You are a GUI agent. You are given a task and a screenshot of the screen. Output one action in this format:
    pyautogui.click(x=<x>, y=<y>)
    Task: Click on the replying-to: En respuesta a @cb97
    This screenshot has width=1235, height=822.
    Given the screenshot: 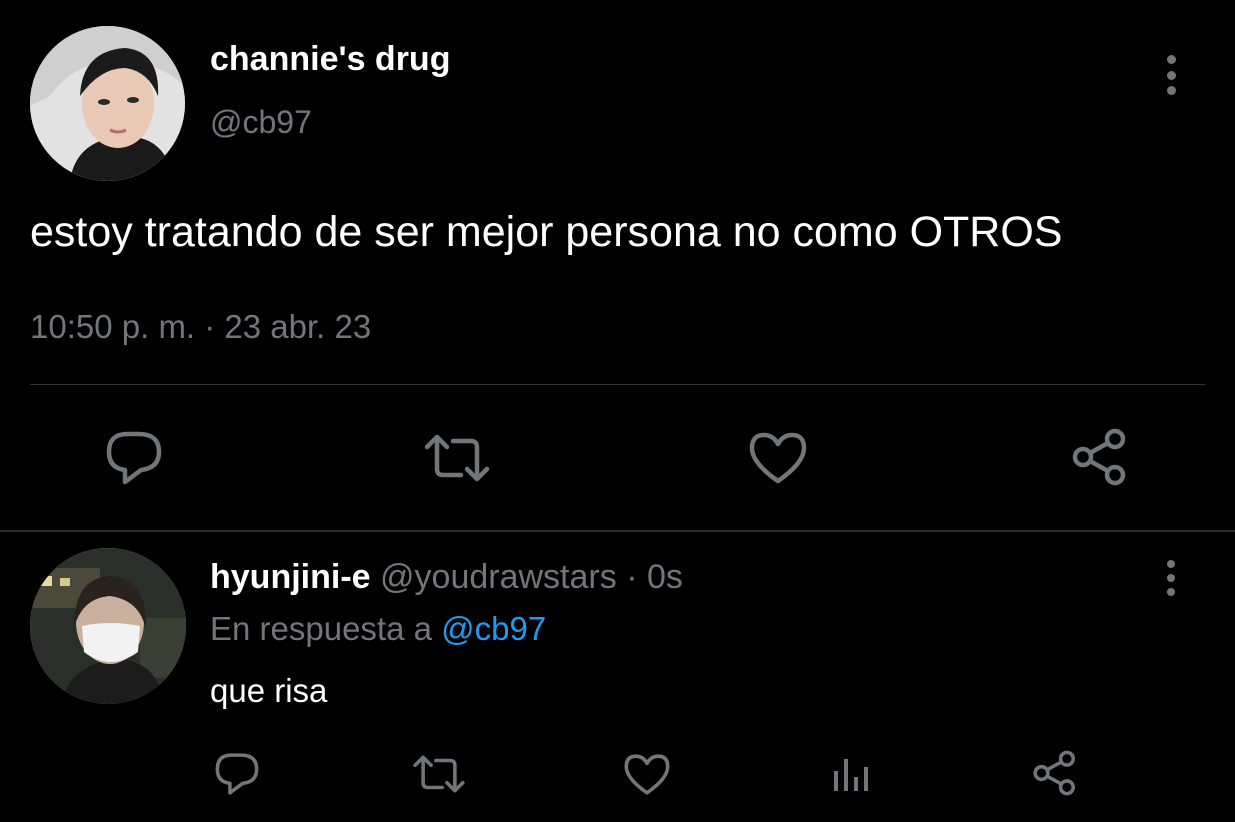 What is the action you would take?
    pyautogui.click(x=378, y=629)
    